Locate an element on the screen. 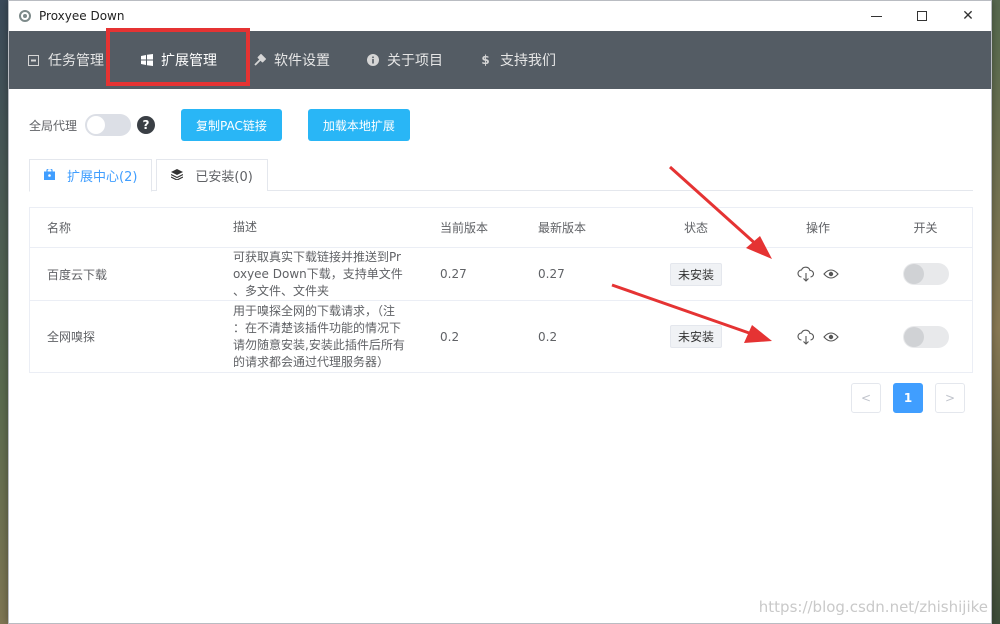  nav-item-about: 关于项目 is located at coordinates (404, 60).